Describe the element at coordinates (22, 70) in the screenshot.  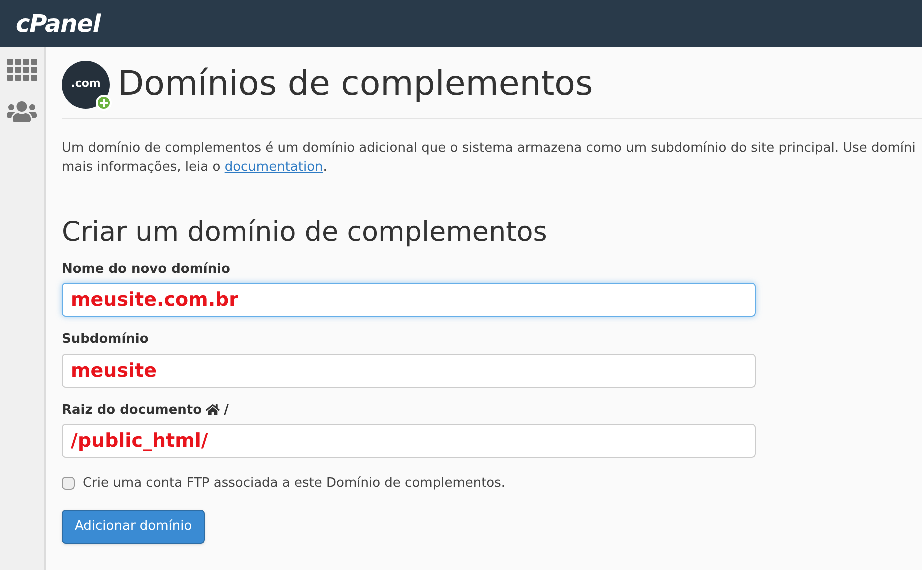
I see `grid-icon` at that location.